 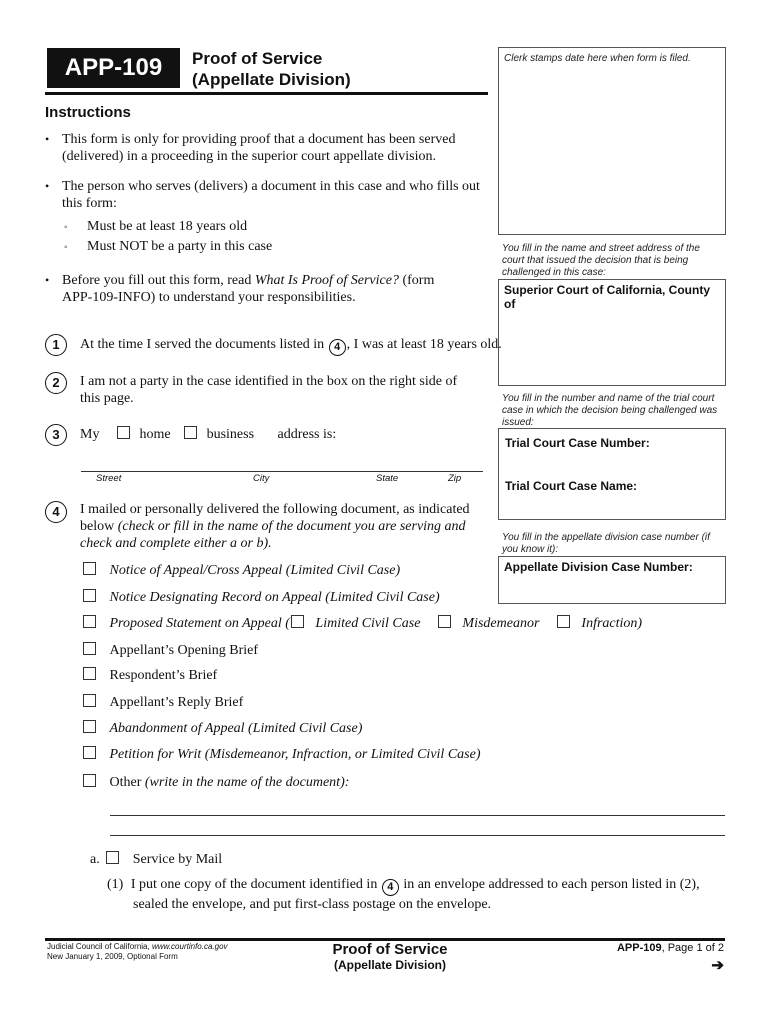 What do you see at coordinates (99, 946) in the screenshot?
I see `publisher-name: Judicial Council of California,` at bounding box center [99, 946].